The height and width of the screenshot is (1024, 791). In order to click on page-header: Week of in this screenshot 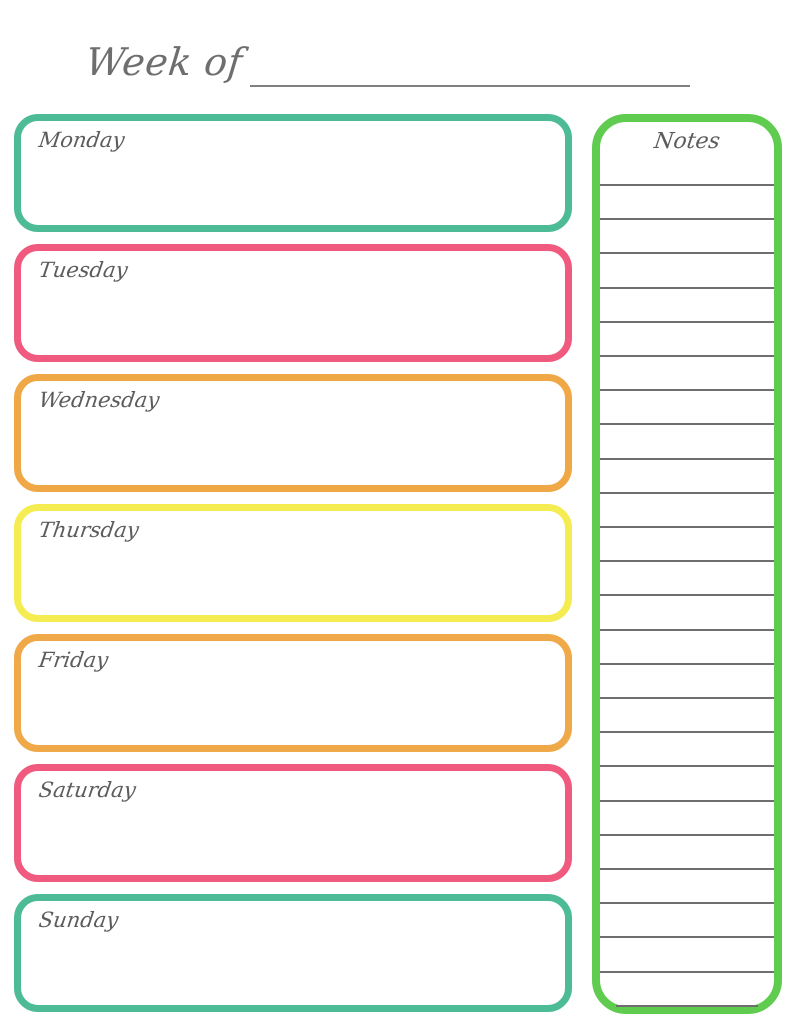, I will do `click(395, 53)`.